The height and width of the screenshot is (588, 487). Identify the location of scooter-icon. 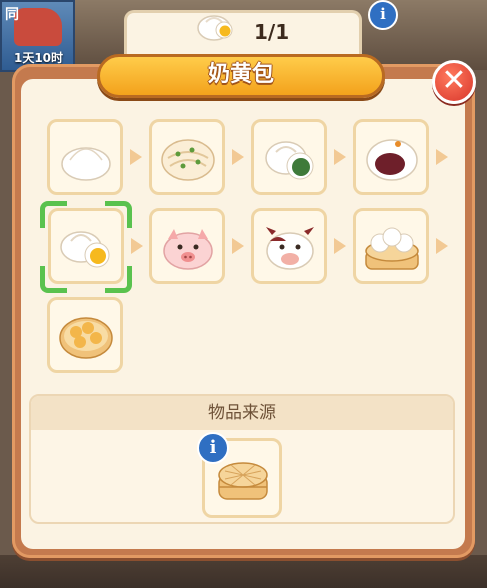
(38, 27).